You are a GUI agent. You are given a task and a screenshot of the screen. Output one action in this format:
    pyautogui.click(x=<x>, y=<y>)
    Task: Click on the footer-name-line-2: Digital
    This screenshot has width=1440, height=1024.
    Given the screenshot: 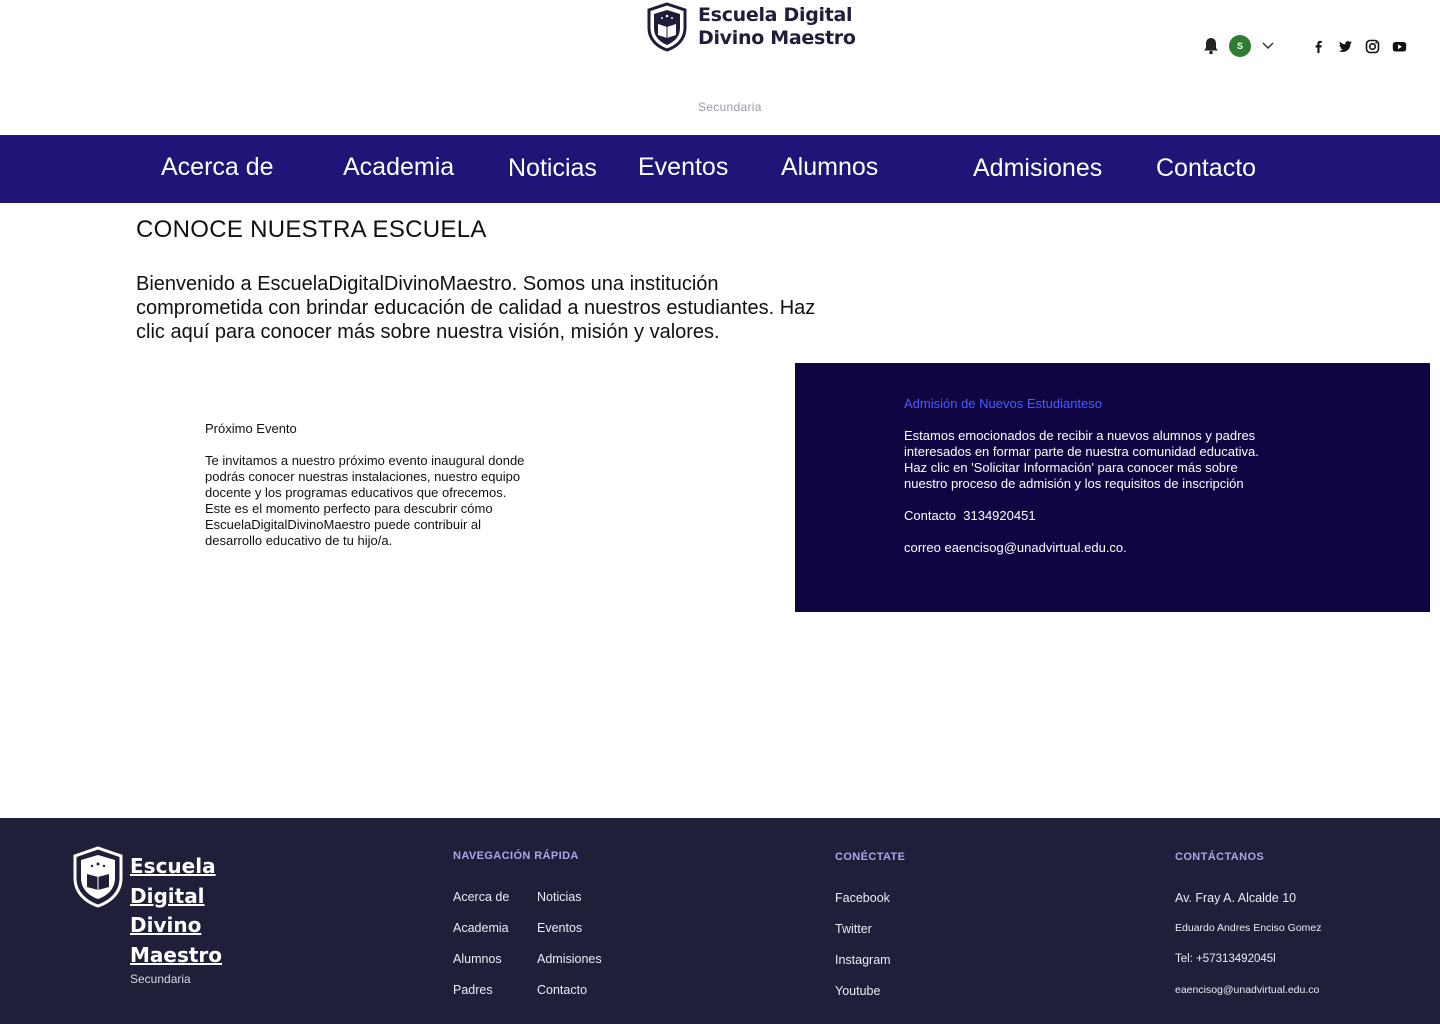 What is the action you would take?
    pyautogui.click(x=167, y=895)
    